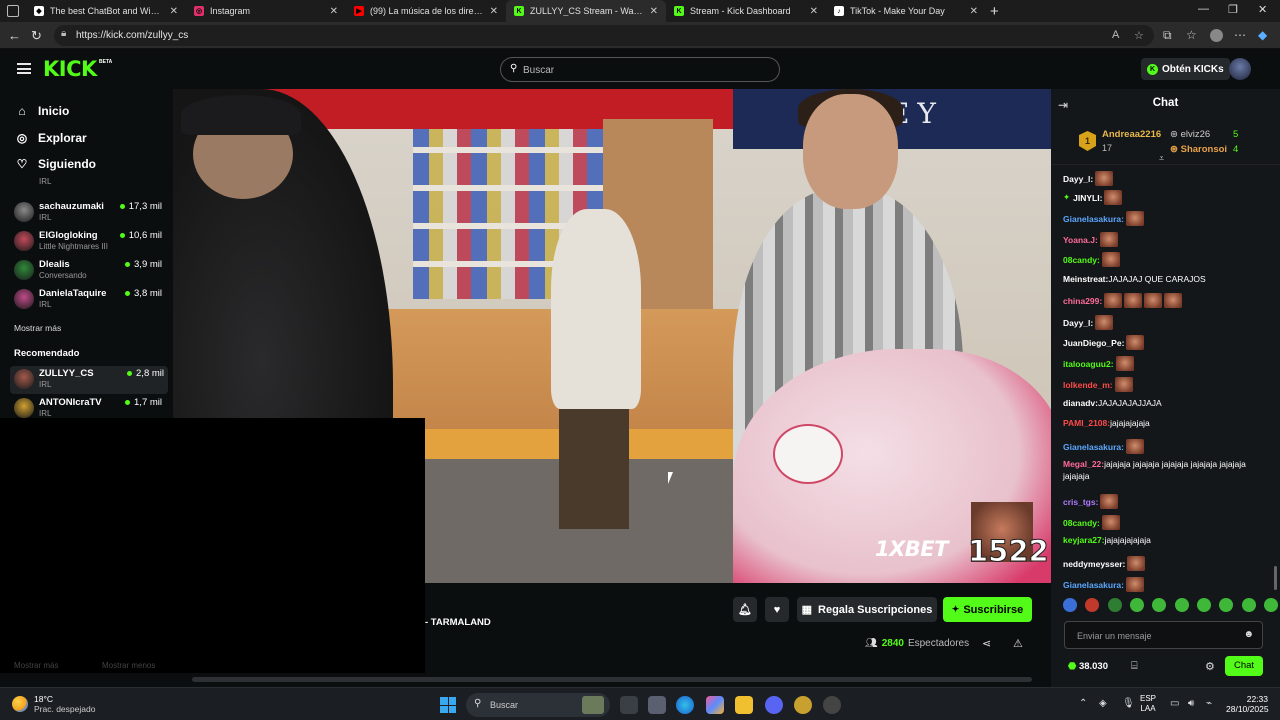  I want to click on report-icon: ⚠, so click(1018, 643).